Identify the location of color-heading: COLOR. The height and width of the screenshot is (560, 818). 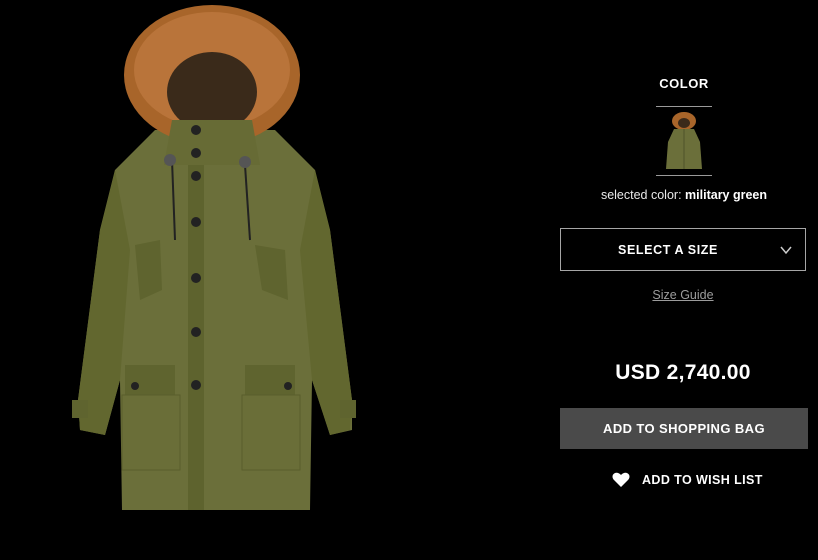
(684, 83).